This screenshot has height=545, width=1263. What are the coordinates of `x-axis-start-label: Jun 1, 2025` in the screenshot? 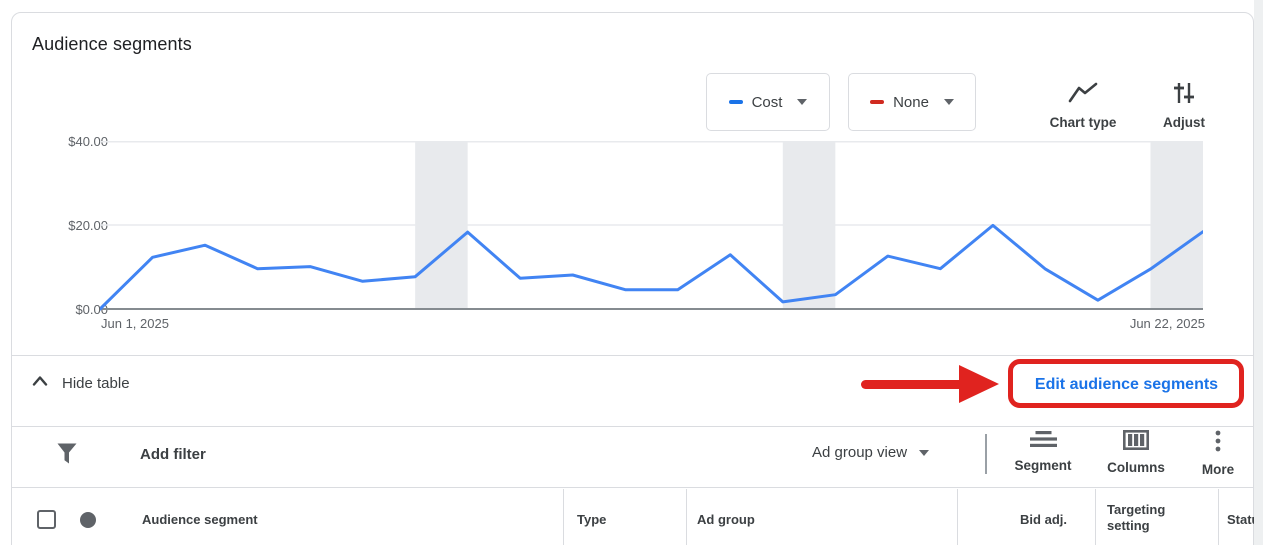 It's located at (135, 323).